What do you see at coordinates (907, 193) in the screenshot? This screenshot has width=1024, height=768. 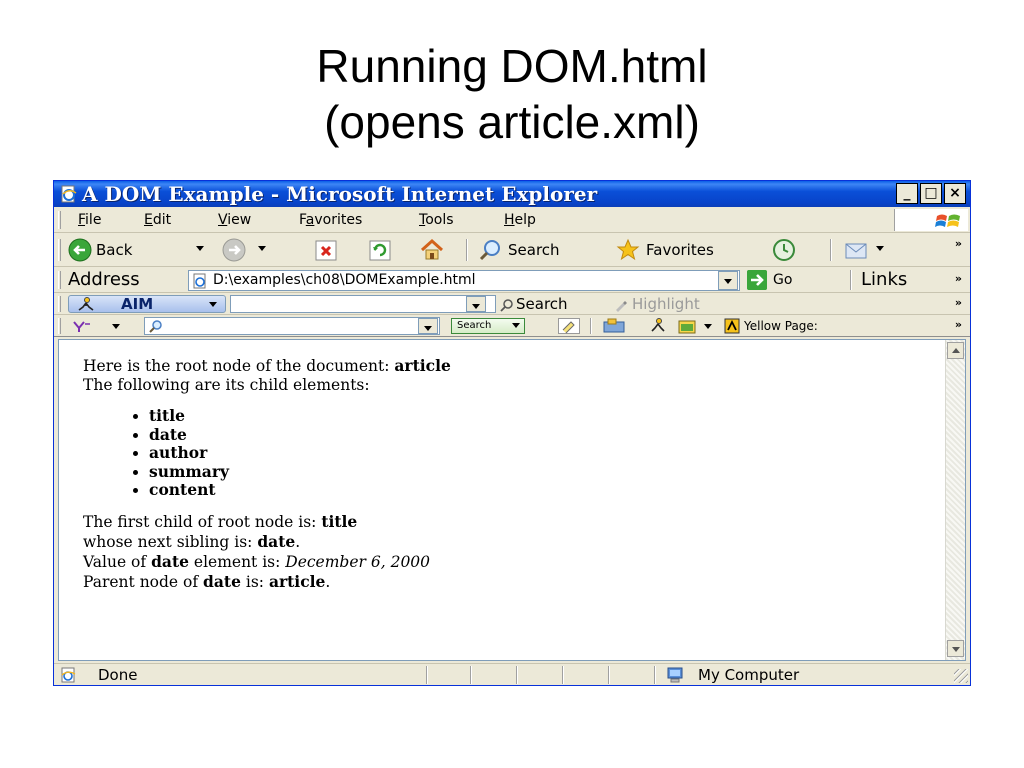 I see `minimize-button: _` at bounding box center [907, 193].